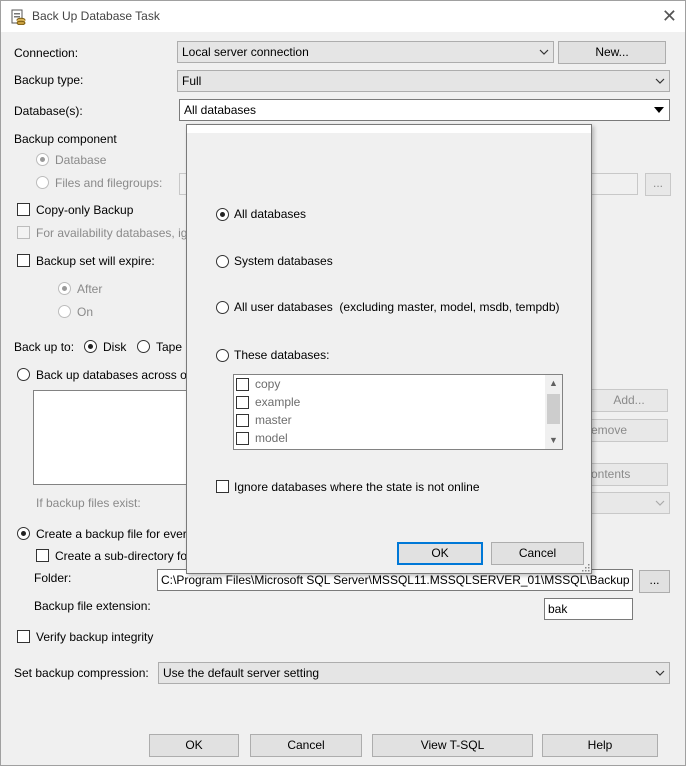  Describe the element at coordinates (92, 606) in the screenshot. I see `extension-label: Backup file extension:` at that location.